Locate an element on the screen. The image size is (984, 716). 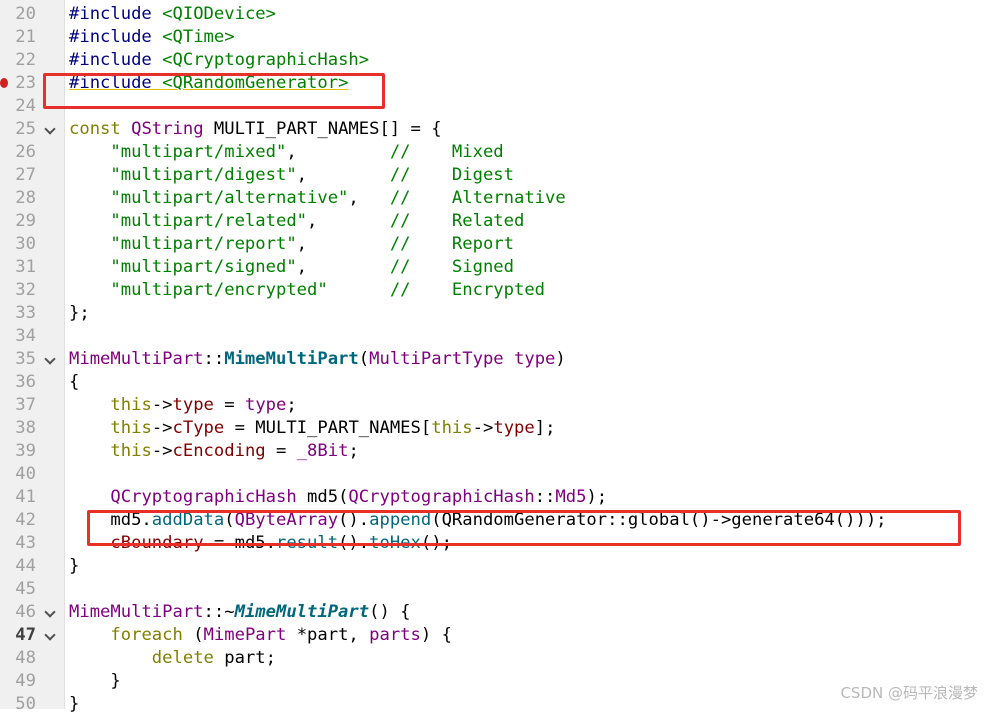
code-line: 47 foreach (MimePart *part, parts) { is located at coordinates (492, 635).